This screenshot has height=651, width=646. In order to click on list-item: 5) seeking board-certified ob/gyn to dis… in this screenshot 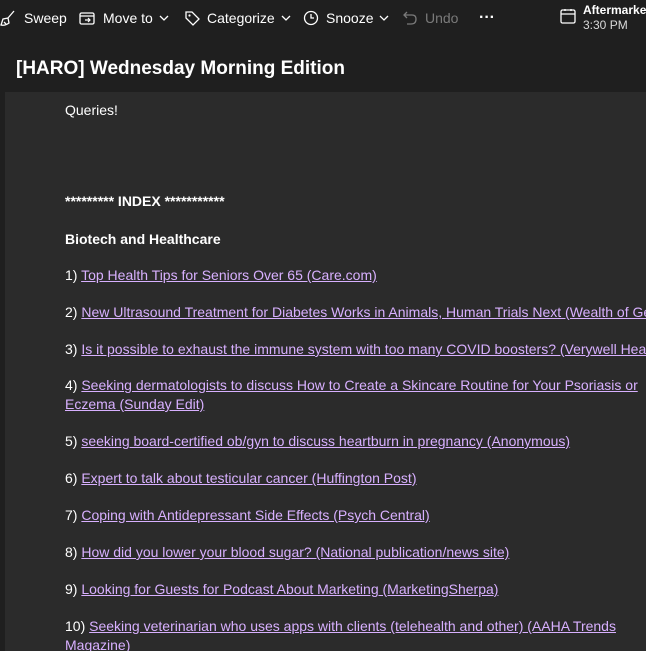, I will do `click(355, 441)`.